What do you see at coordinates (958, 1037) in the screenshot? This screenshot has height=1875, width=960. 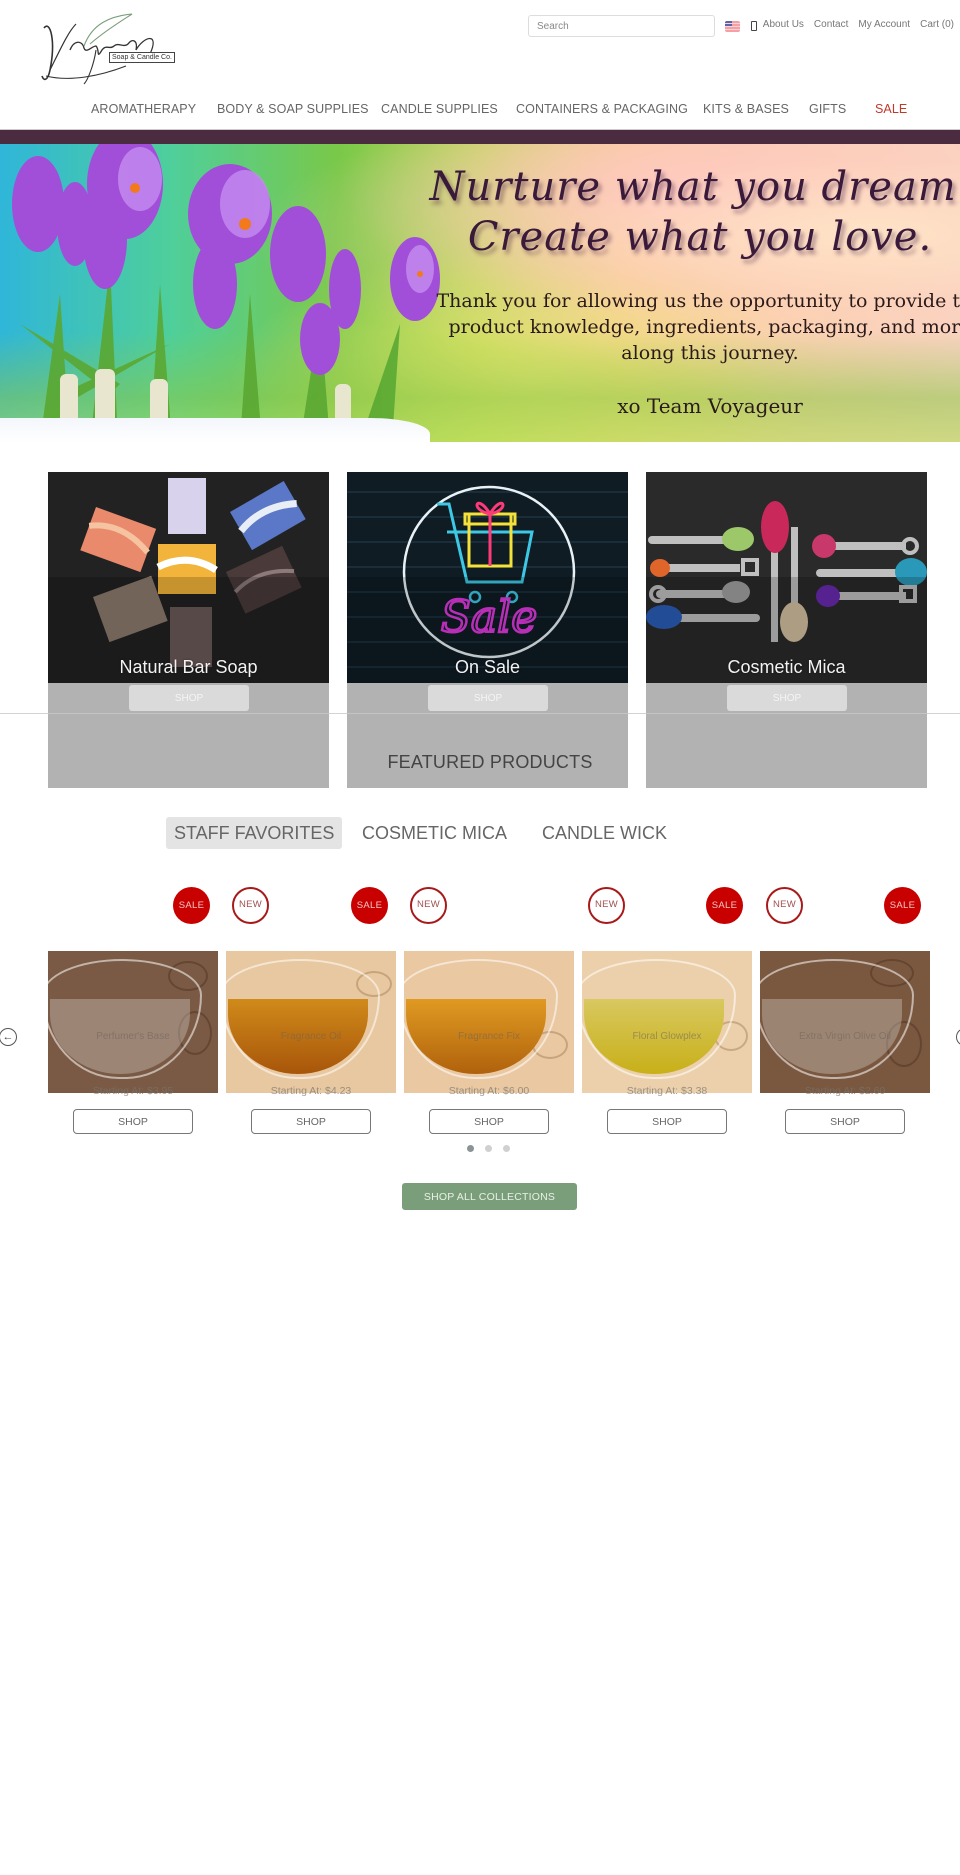 I see `arrow-right-icon: →` at bounding box center [958, 1037].